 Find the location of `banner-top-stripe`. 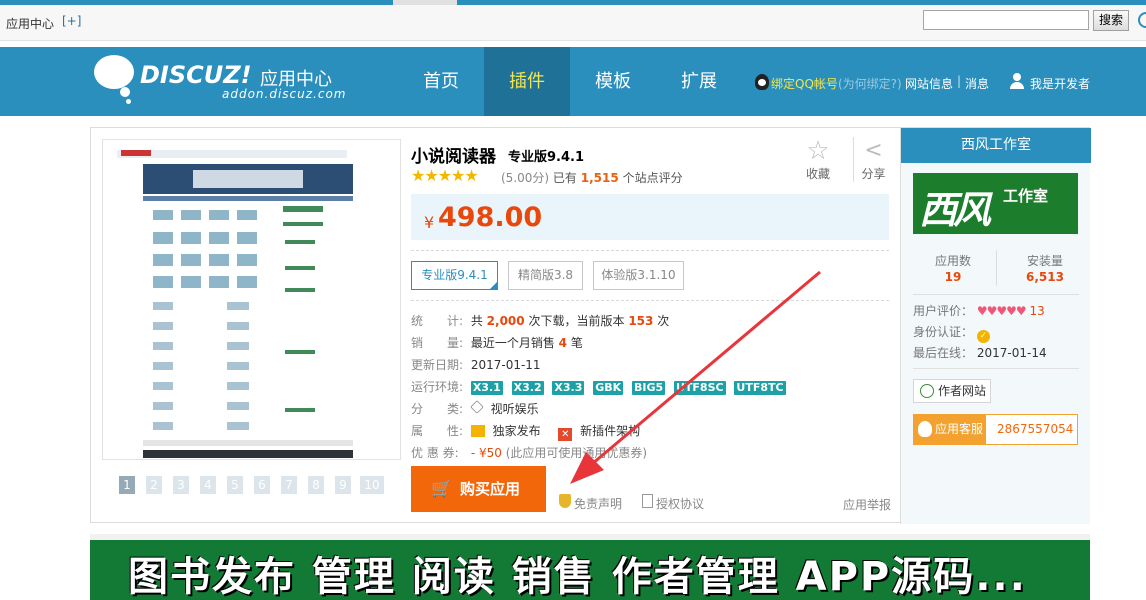

banner-top-stripe is located at coordinates (590, 537).